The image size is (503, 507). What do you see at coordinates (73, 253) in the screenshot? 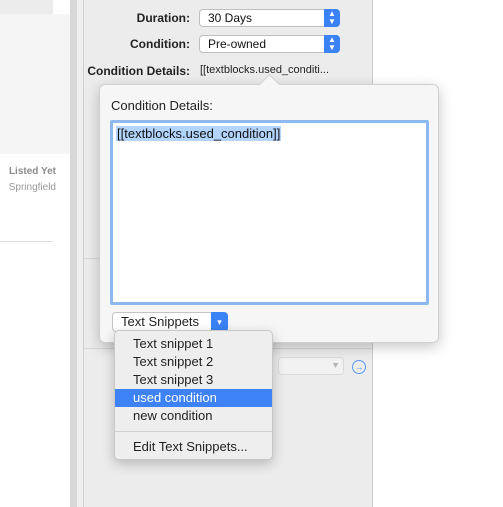
I see `split-view-divider` at bounding box center [73, 253].